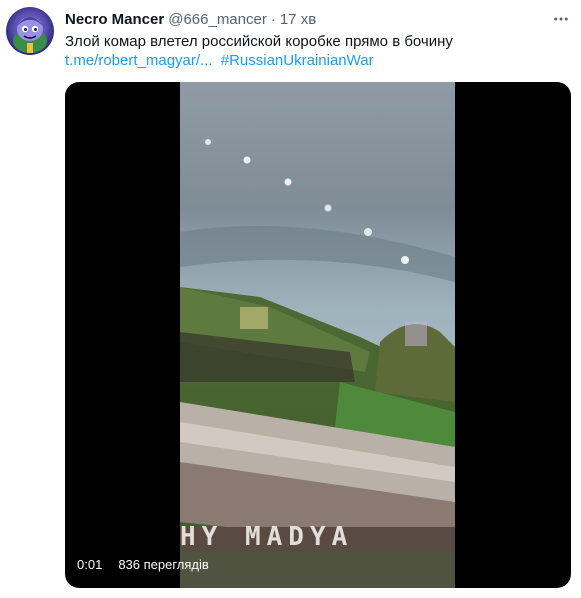  Describe the element at coordinates (217, 20) in the screenshot. I see `author-handle: @666_mancer` at that location.